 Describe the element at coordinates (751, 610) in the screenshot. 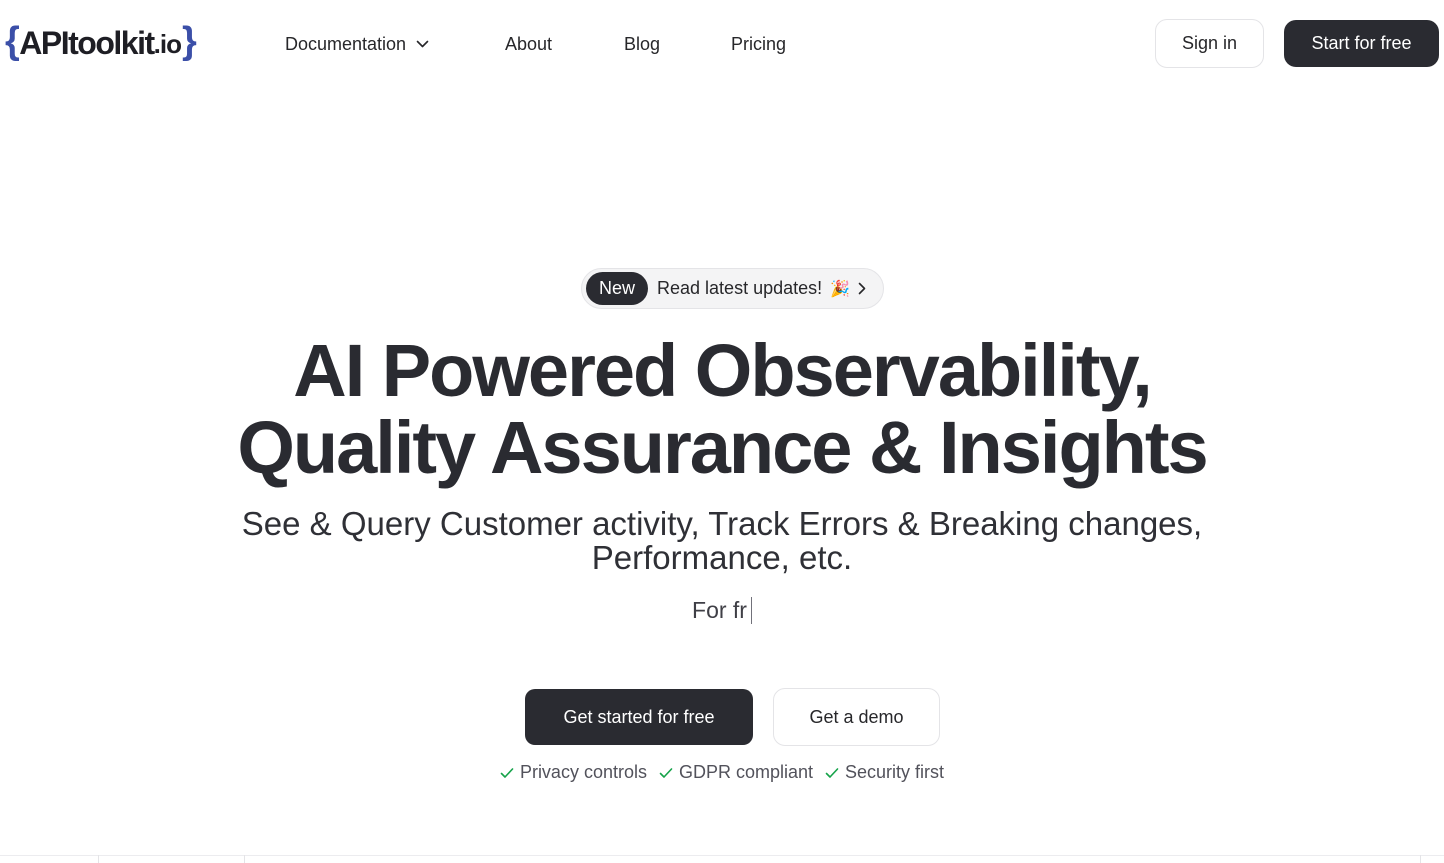

I see `typing-caret` at that location.